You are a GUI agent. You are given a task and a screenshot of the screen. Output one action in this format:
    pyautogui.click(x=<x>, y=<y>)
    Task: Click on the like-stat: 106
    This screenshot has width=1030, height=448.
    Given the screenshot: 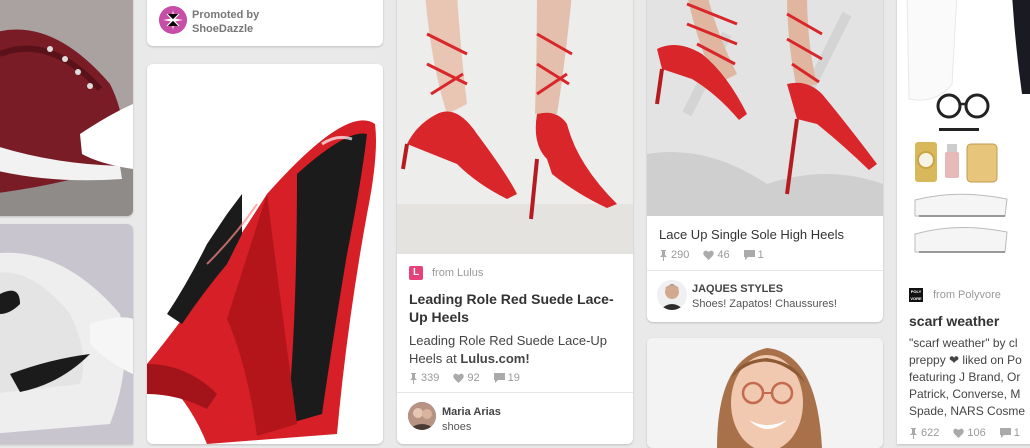 What is the action you would take?
    pyautogui.click(x=969, y=433)
    